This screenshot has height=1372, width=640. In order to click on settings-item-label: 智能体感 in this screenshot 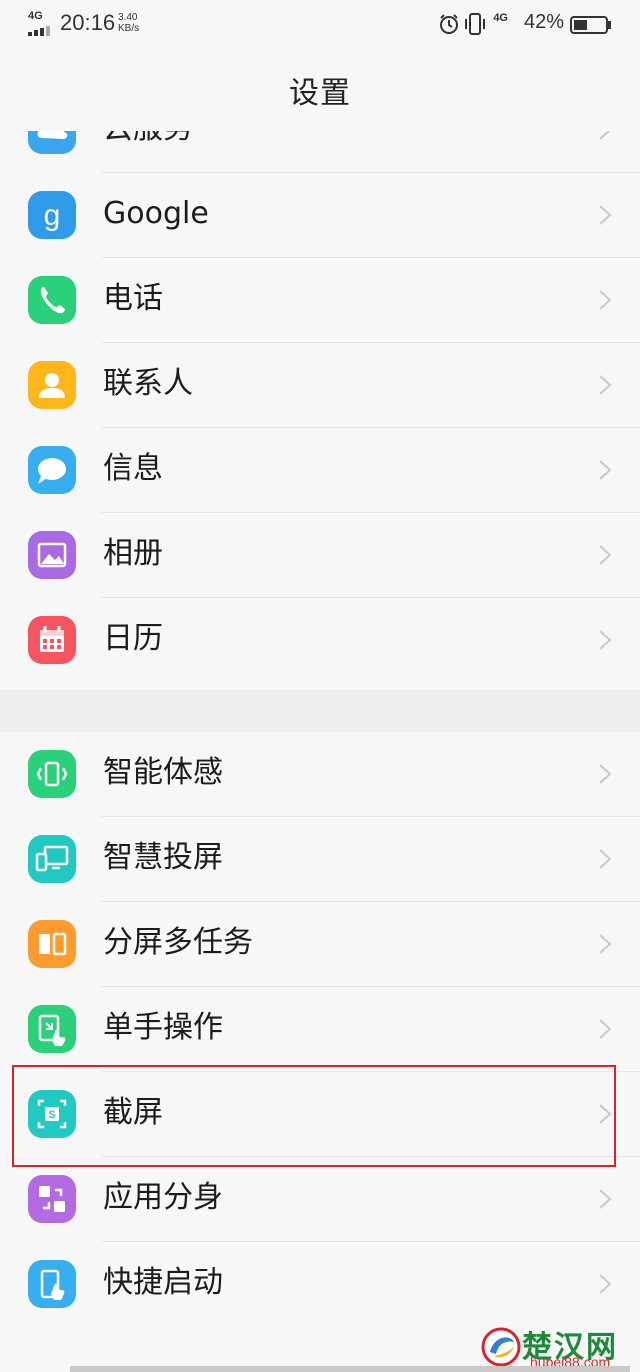, I will do `click(163, 772)`.